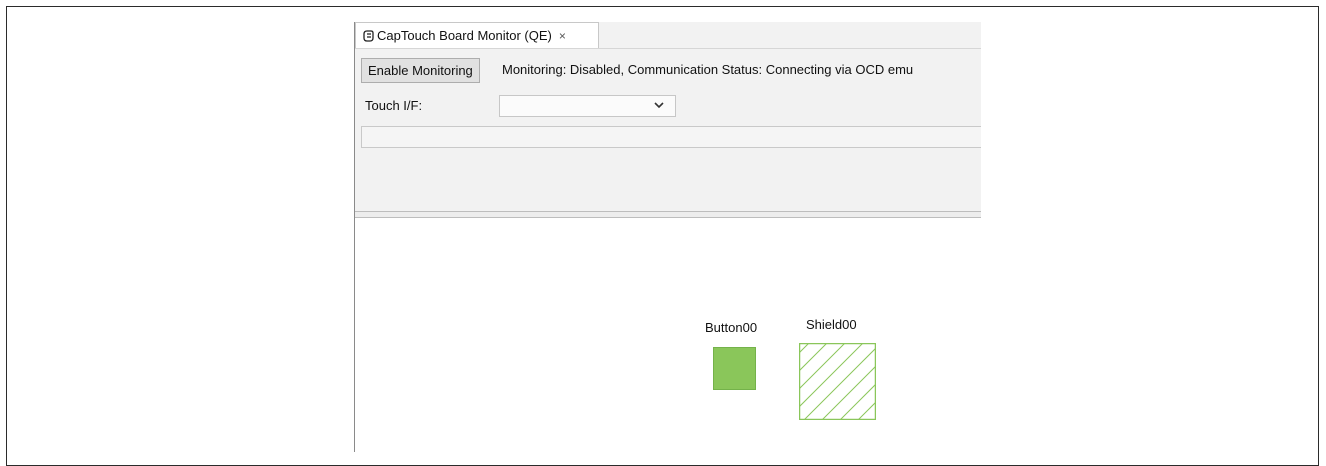  What do you see at coordinates (368, 35) in the screenshot?
I see `touch-hand-icon` at bounding box center [368, 35].